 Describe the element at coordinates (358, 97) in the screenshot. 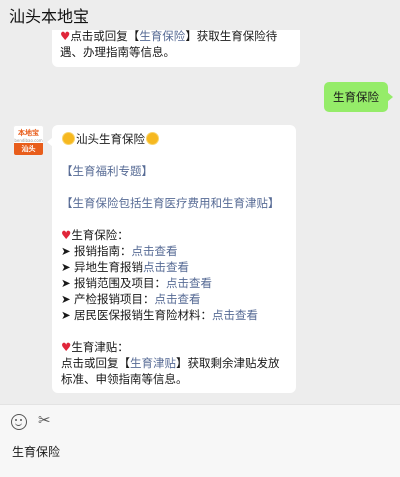

I see `sent-message-bubble: 生育保险` at that location.